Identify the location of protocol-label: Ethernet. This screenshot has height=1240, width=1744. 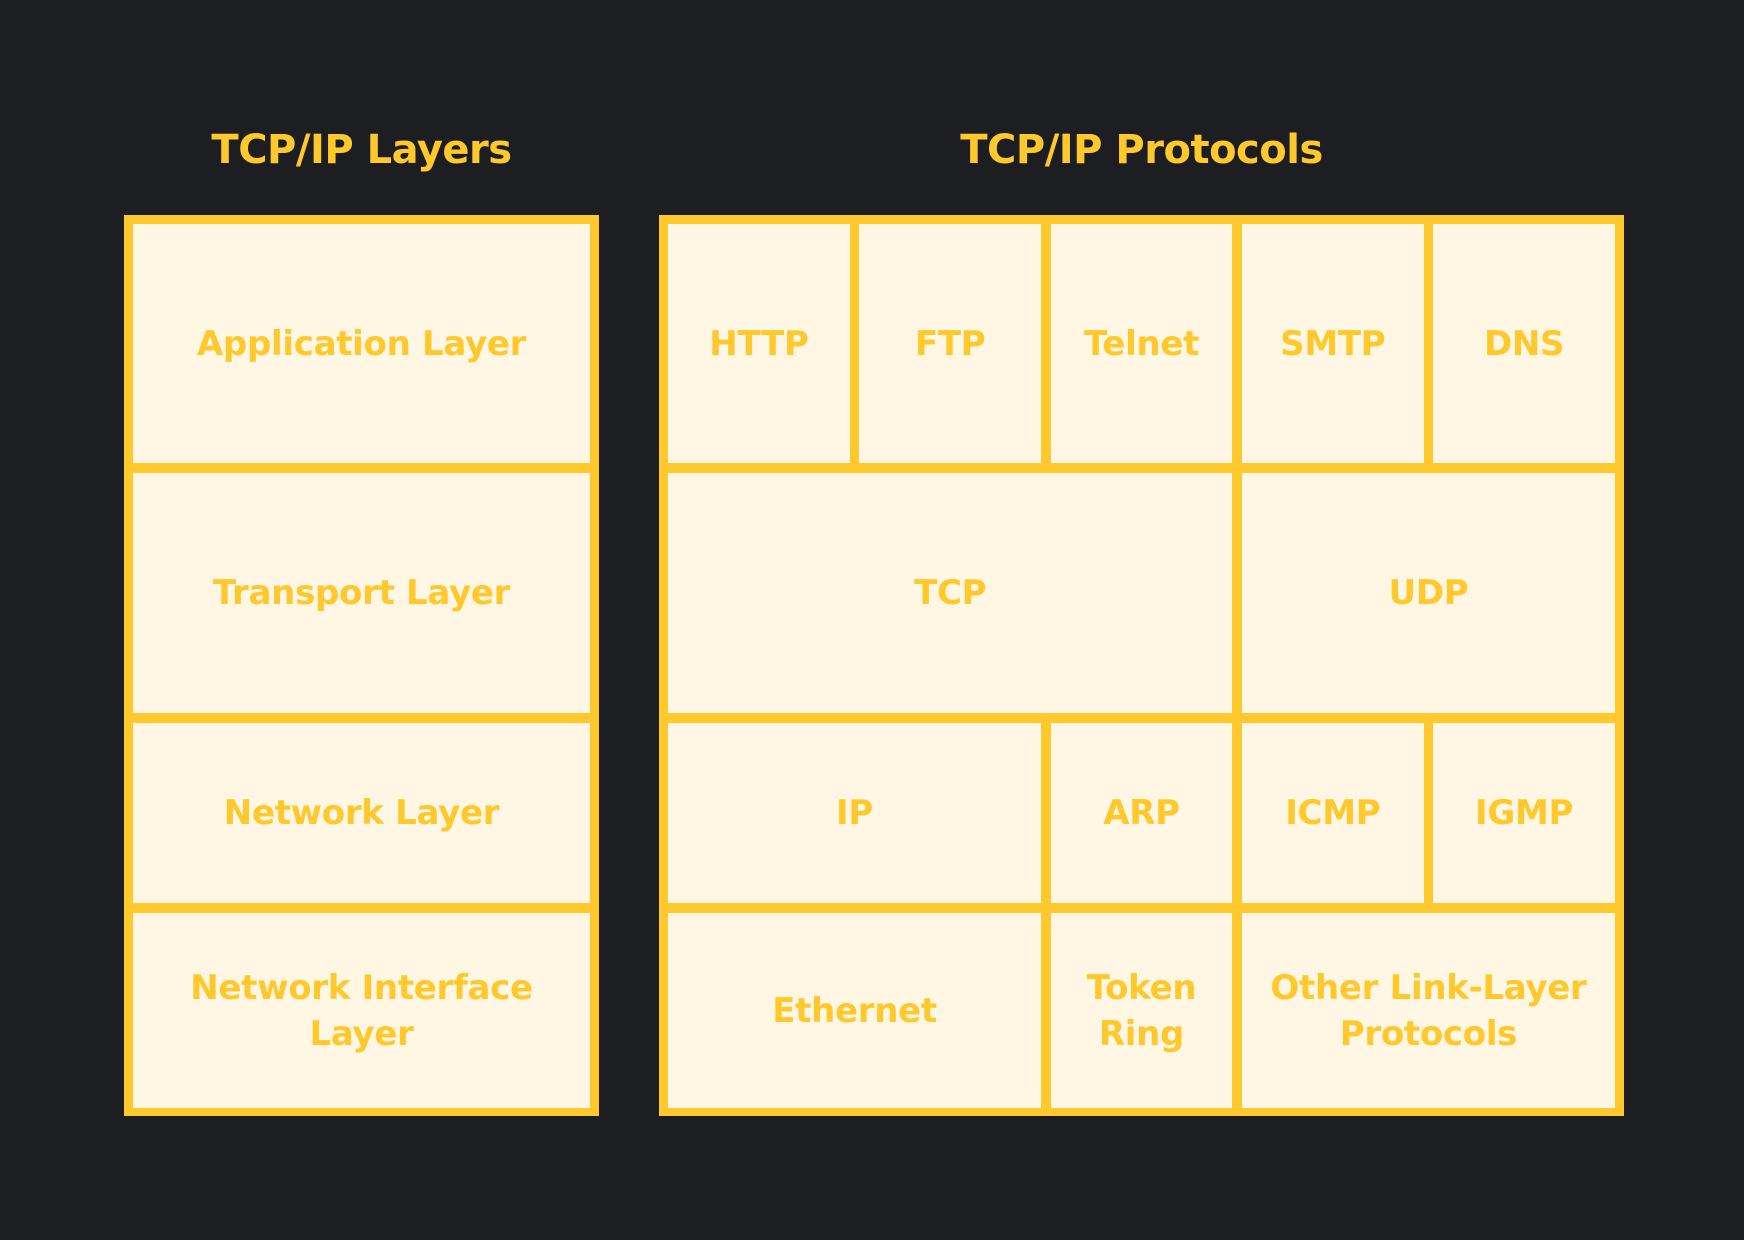
(854, 1010).